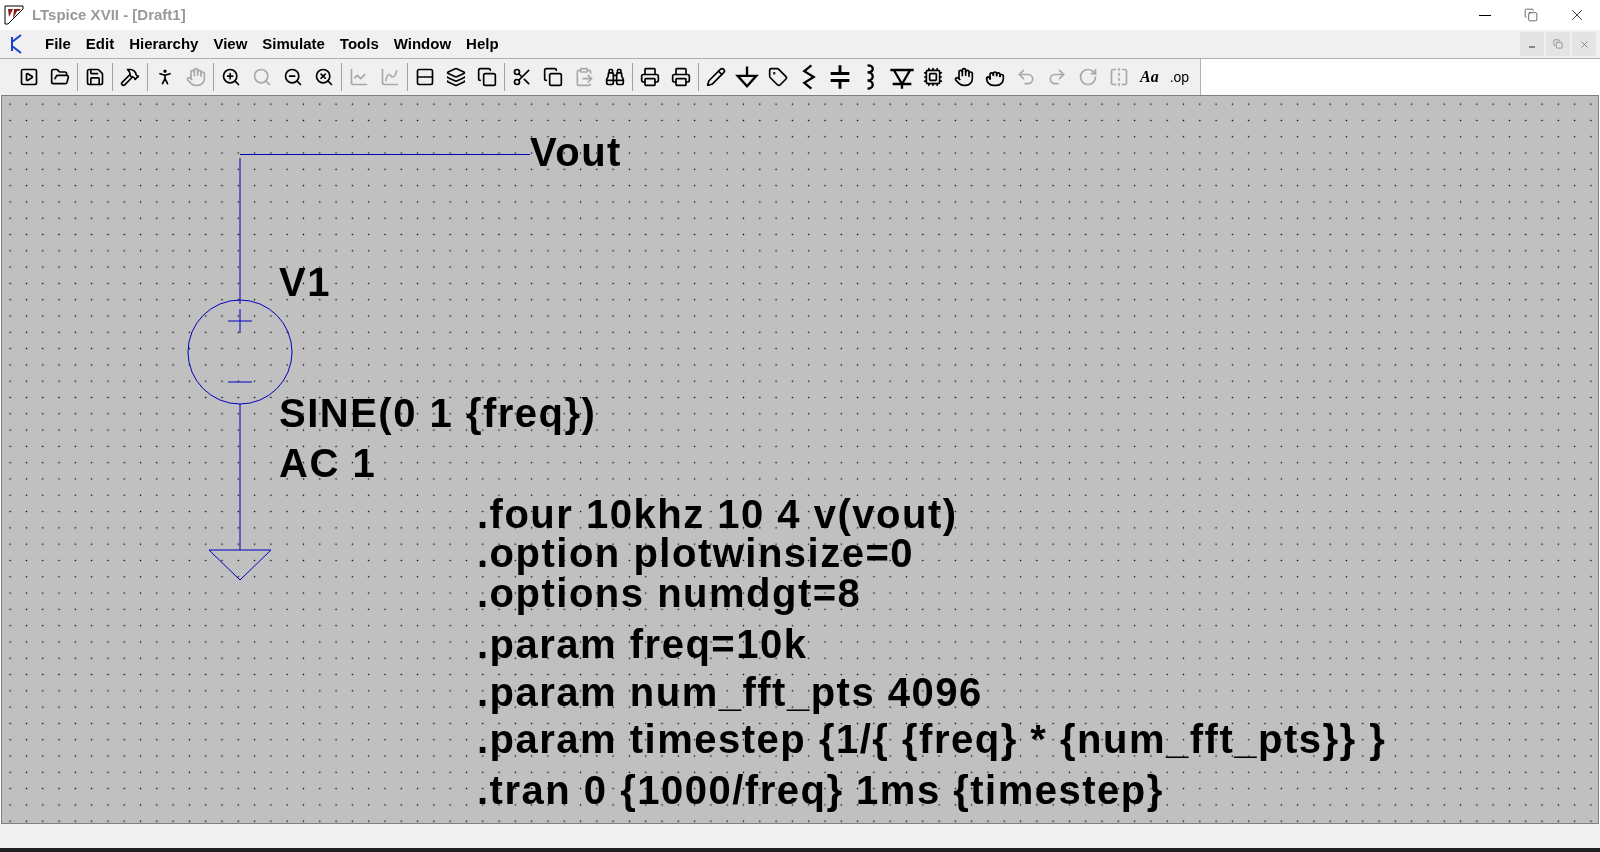 This screenshot has width=1600, height=852. What do you see at coordinates (932, 739) in the screenshot?
I see `spice-directive: .param timestep {1/{ {freq} * {num_fft_pts}} }` at bounding box center [932, 739].